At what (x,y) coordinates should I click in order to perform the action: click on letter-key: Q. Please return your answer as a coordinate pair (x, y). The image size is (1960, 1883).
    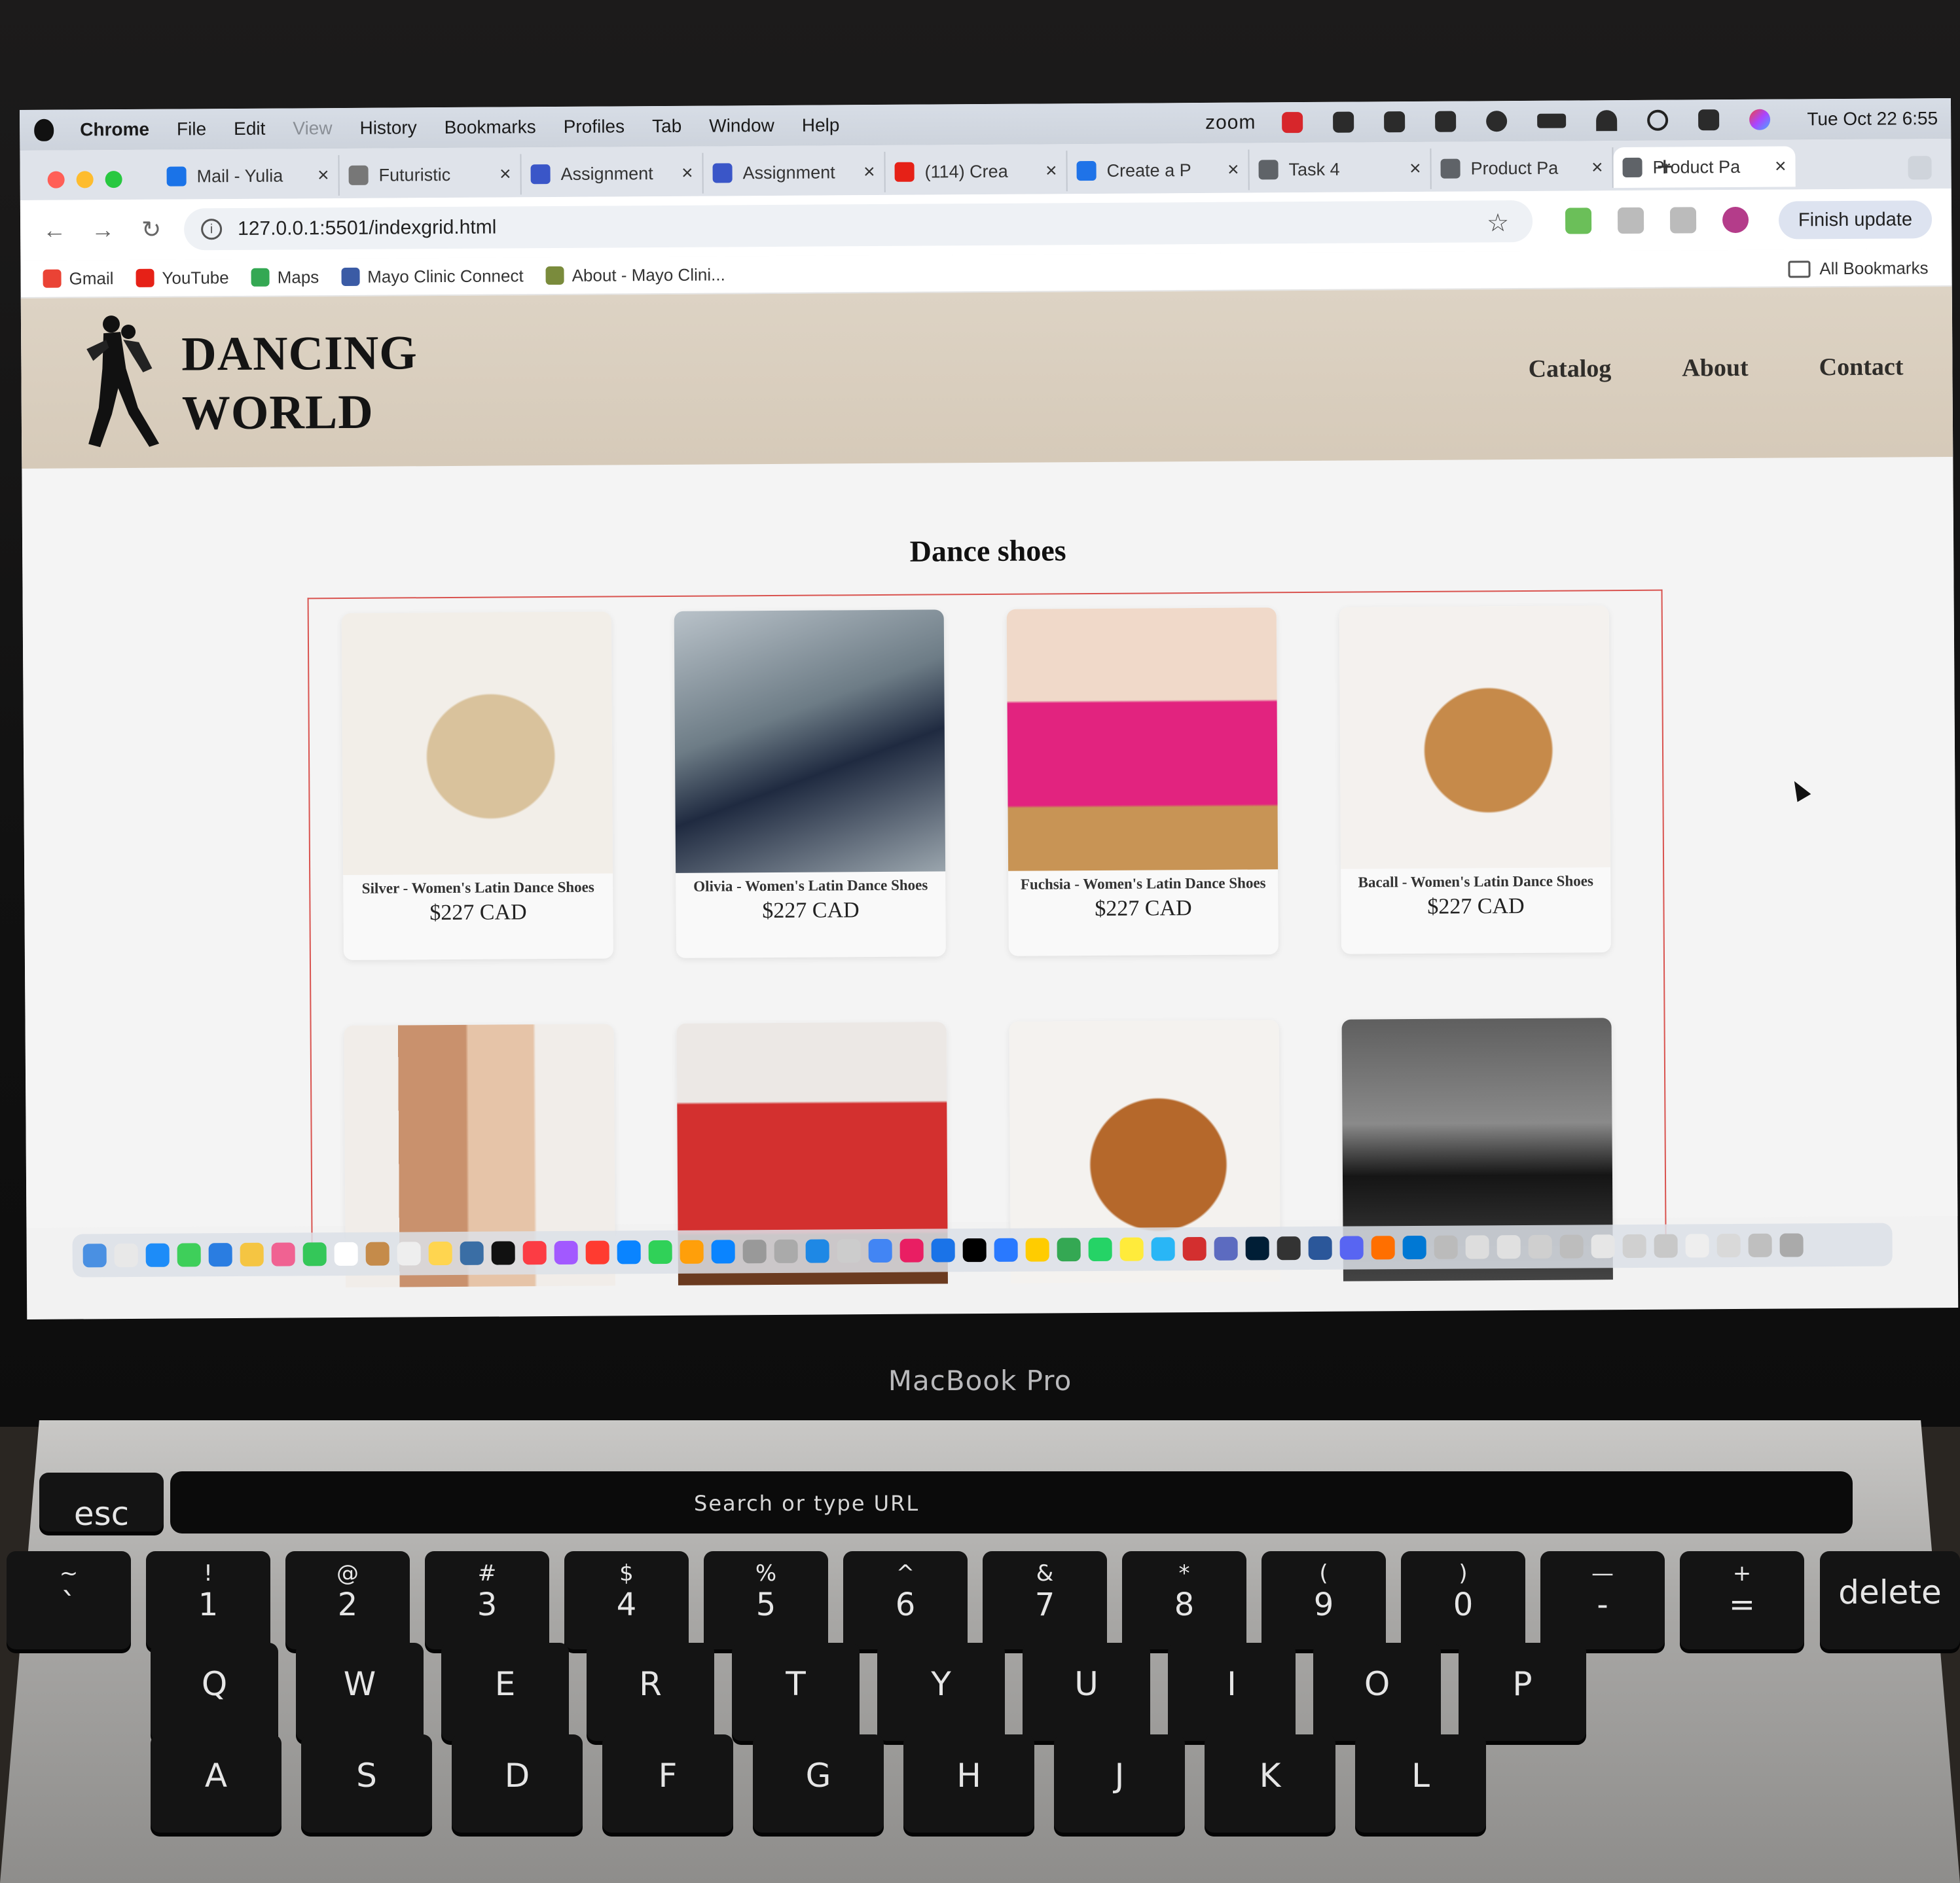
    Looking at the image, I should click on (214, 1692).